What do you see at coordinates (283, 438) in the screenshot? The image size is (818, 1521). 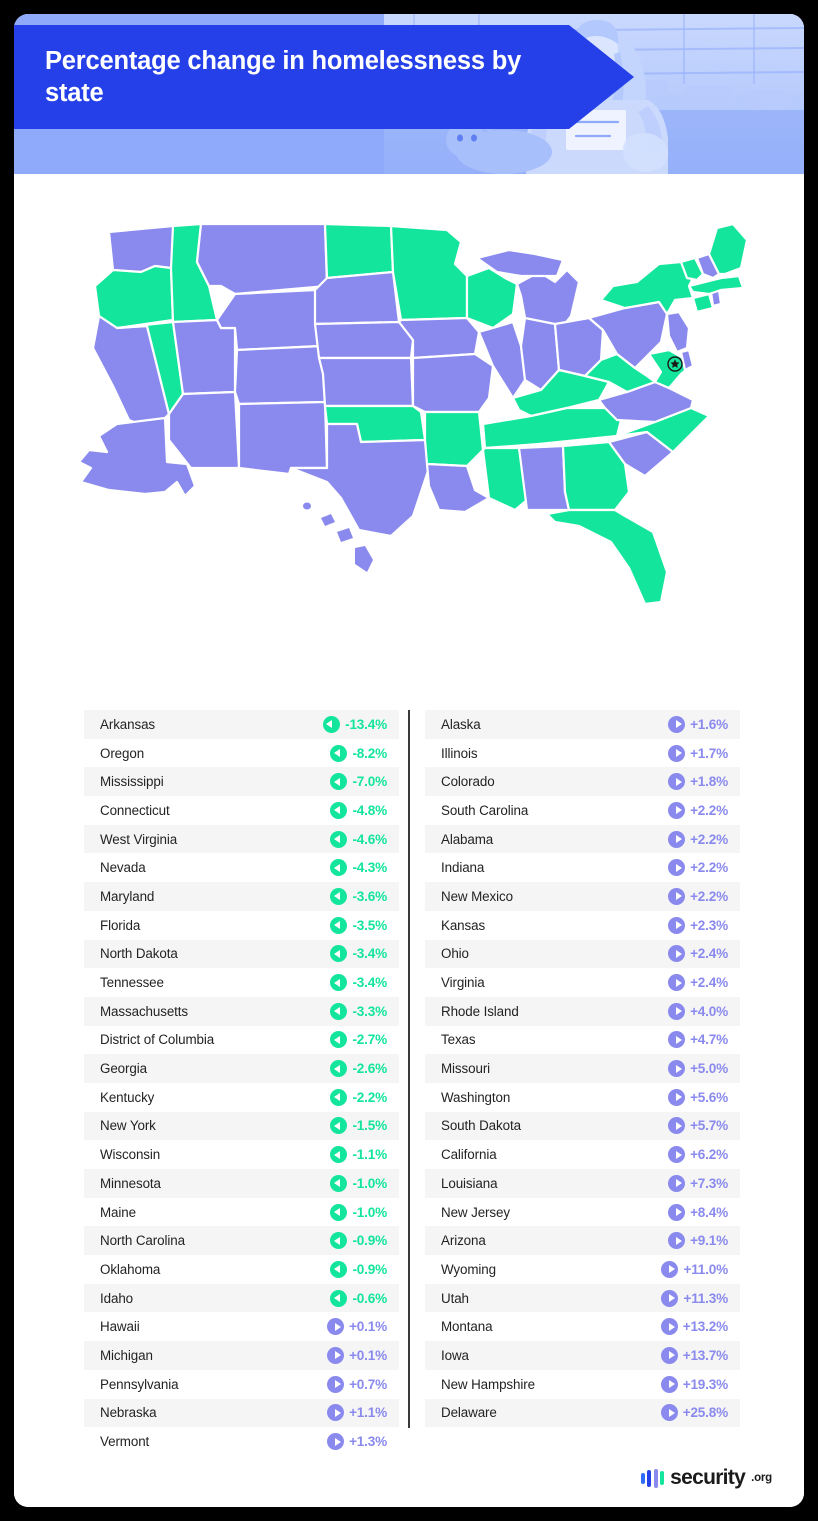 I see `state-new-mexico` at bounding box center [283, 438].